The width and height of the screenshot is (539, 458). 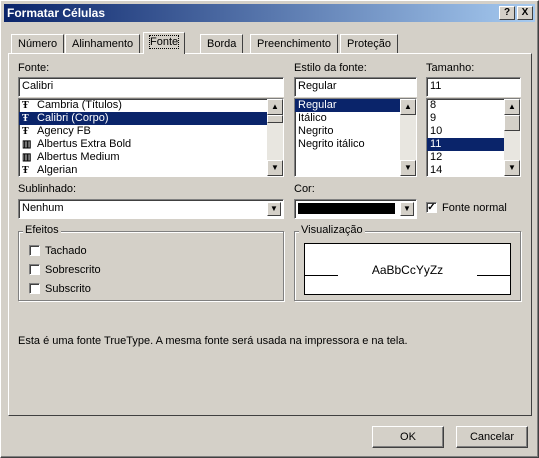 What do you see at coordinates (525, 13) in the screenshot?
I see `close-button: X` at bounding box center [525, 13].